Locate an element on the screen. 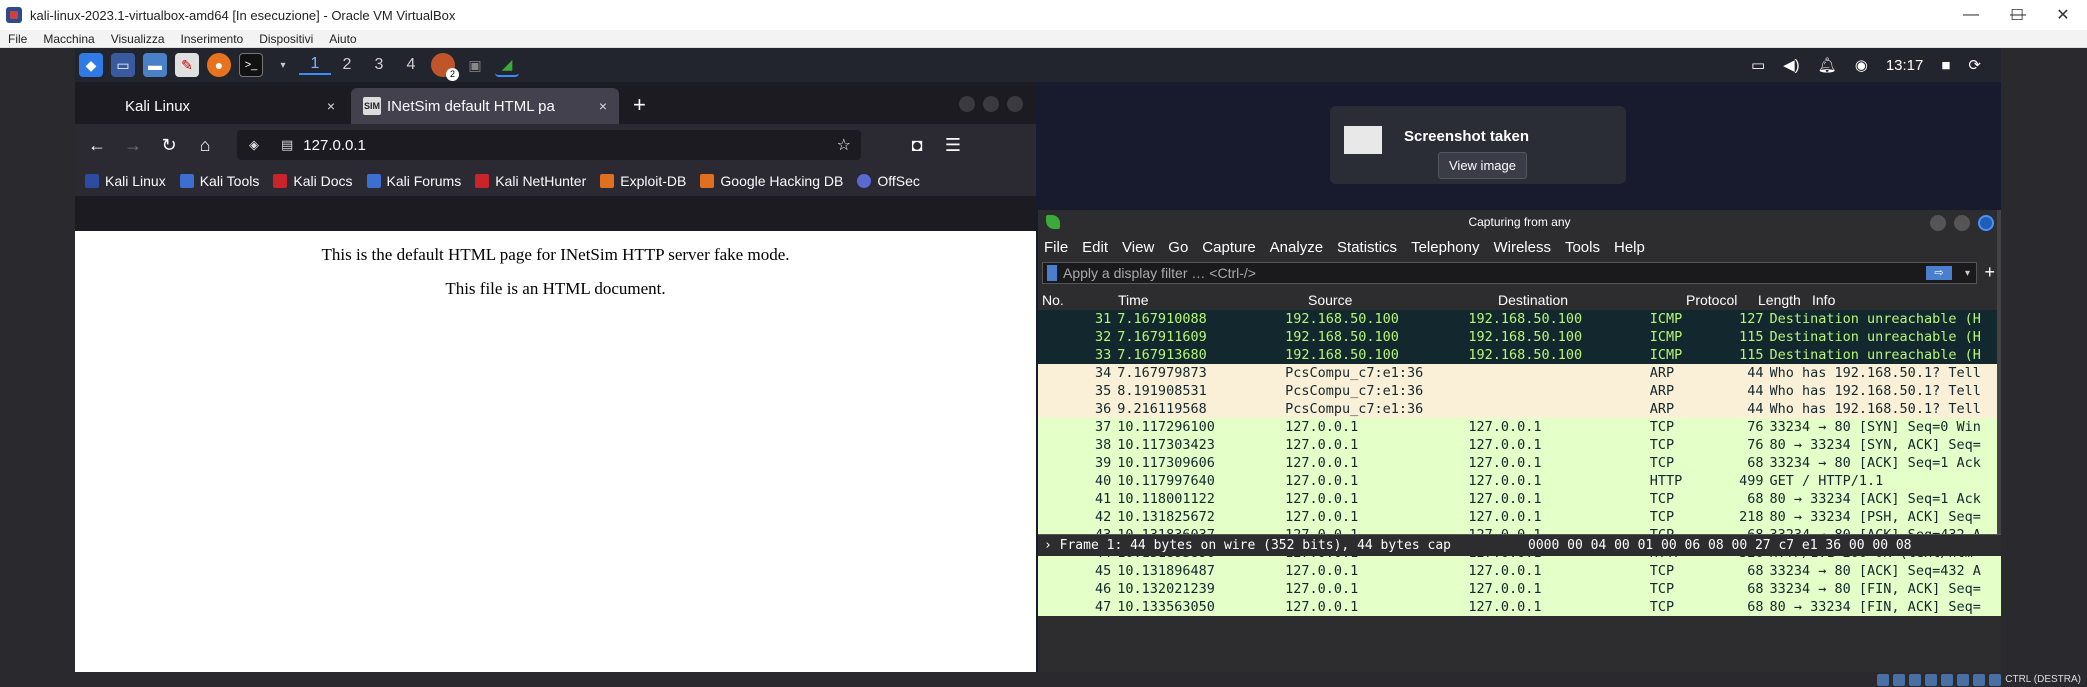 The height and width of the screenshot is (687, 2087). terminal-dropdown-icon: ▾ is located at coordinates (283, 65).